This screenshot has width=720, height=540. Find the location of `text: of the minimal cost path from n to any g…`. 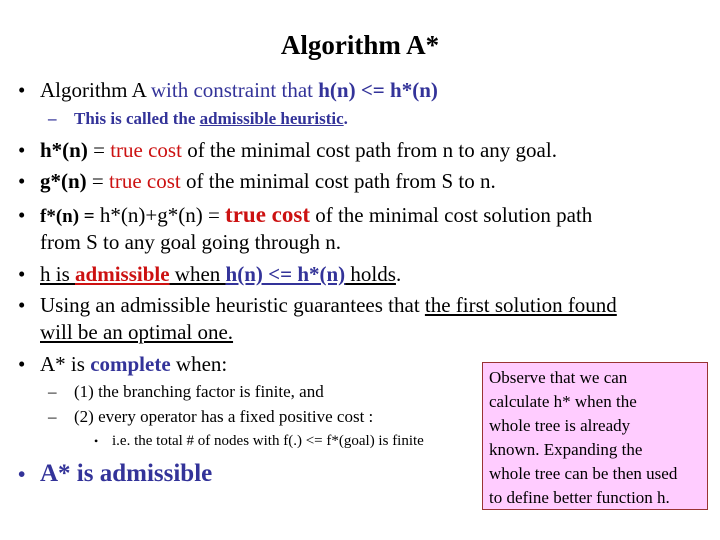

text: of the minimal cost path from n to any g… is located at coordinates (369, 150).